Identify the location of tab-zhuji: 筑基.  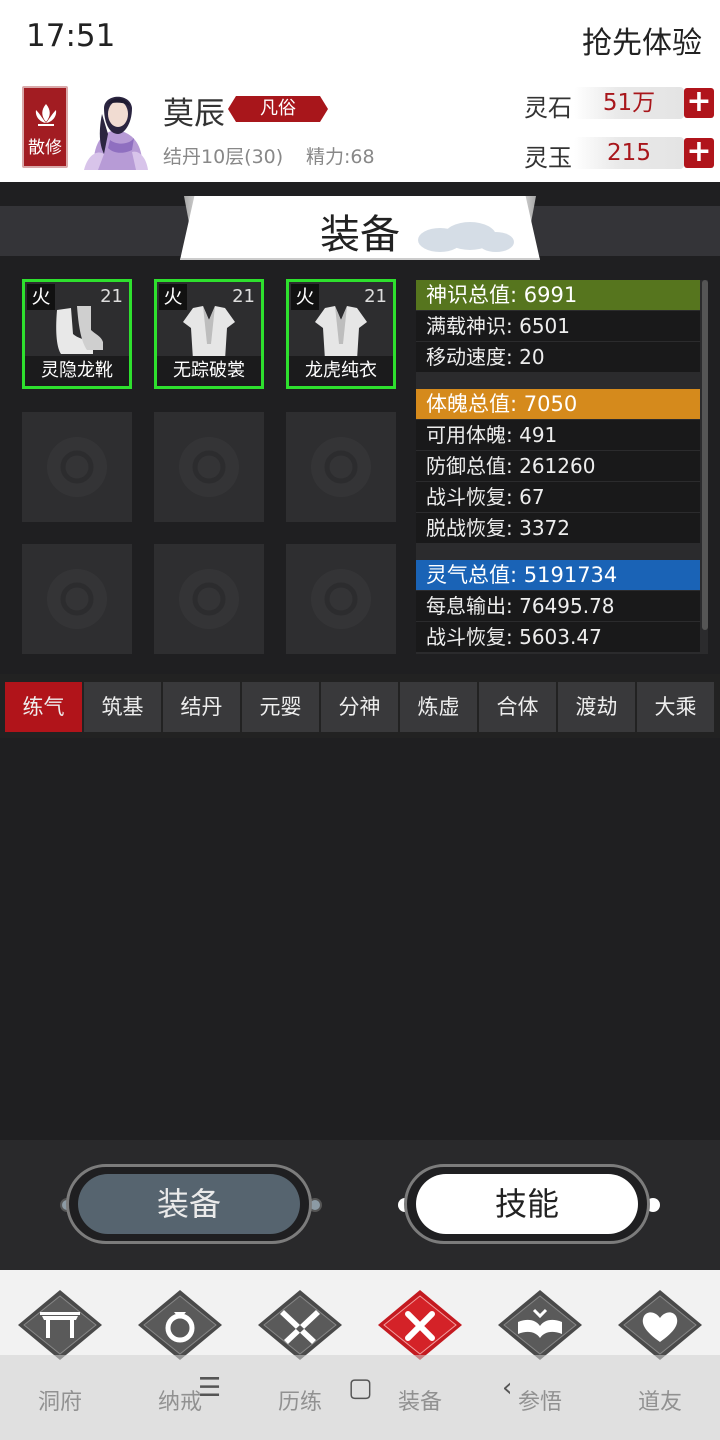
(122, 707).